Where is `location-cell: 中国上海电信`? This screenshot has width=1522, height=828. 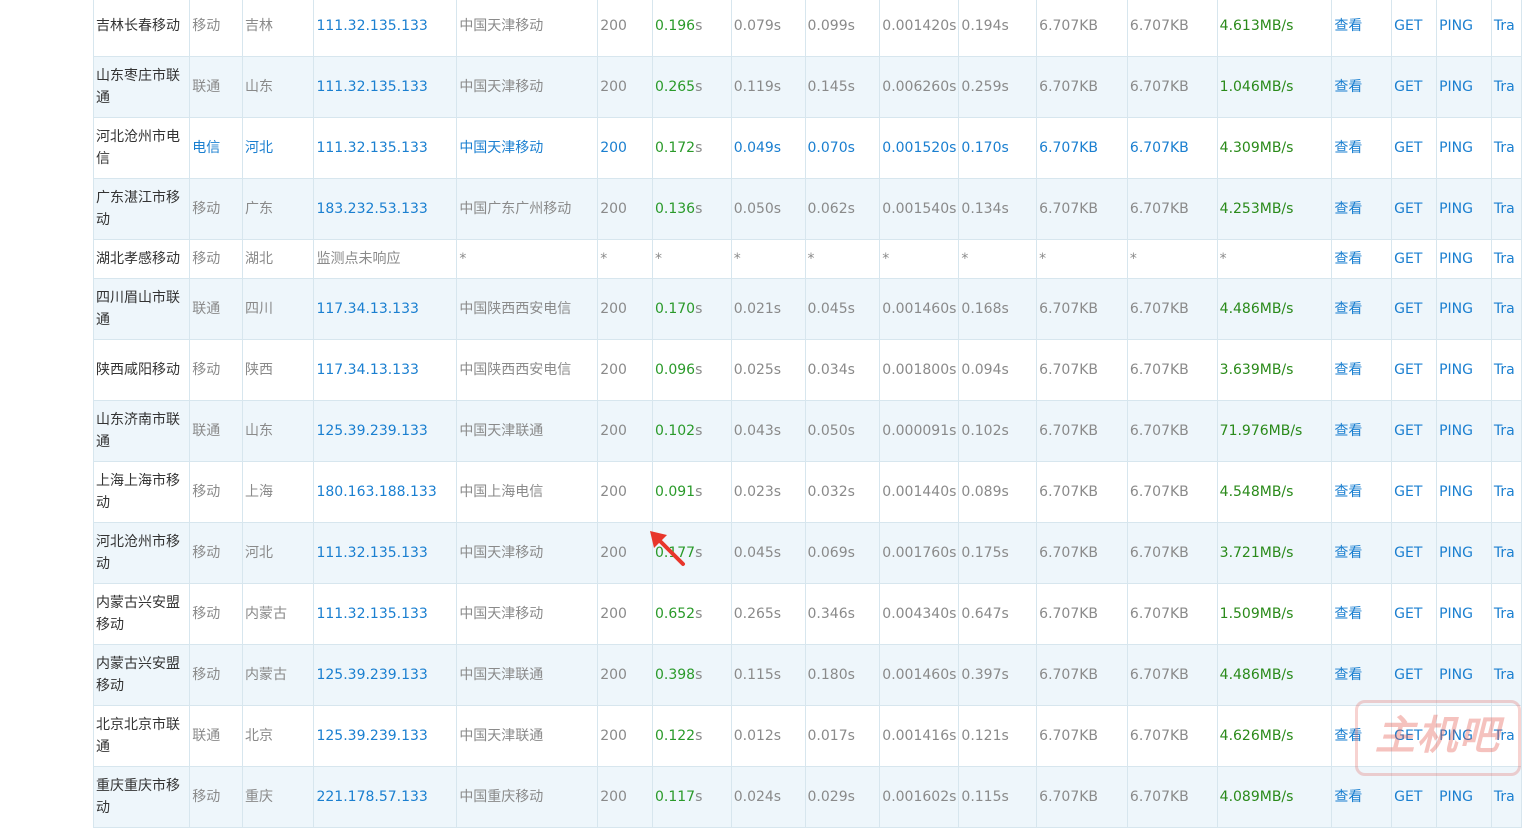
location-cell: 中国上海电信 is located at coordinates (527, 492).